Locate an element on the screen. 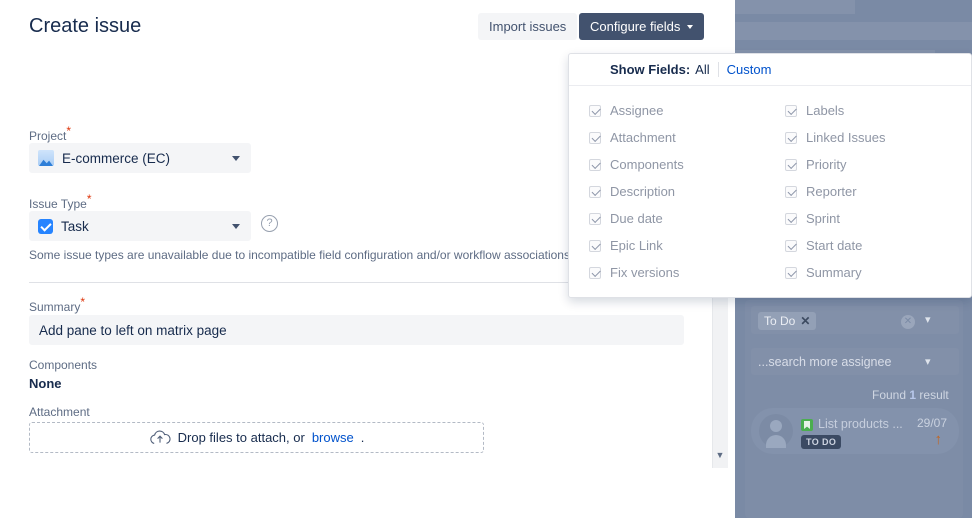  configure-field-item: Start date is located at coordinates (863, 245).